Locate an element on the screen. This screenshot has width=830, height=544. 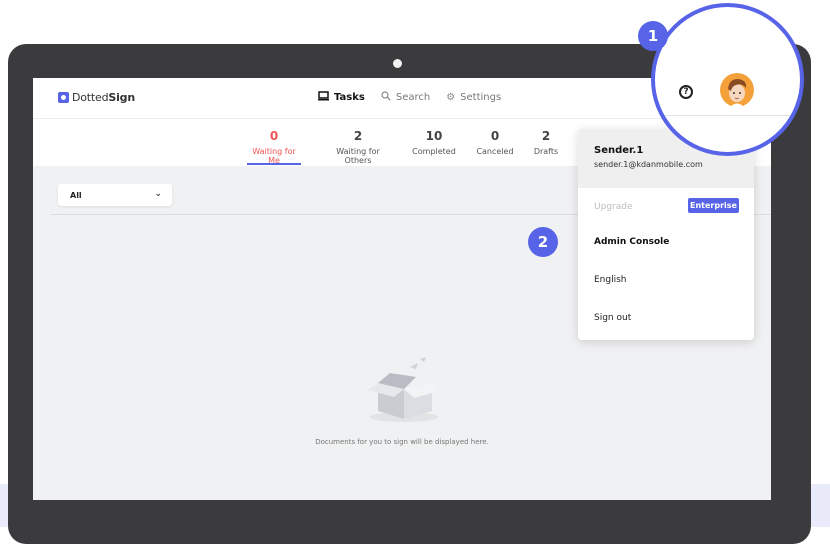
main-nav: Tasks Search ⚙ Settings is located at coordinates (409, 97).